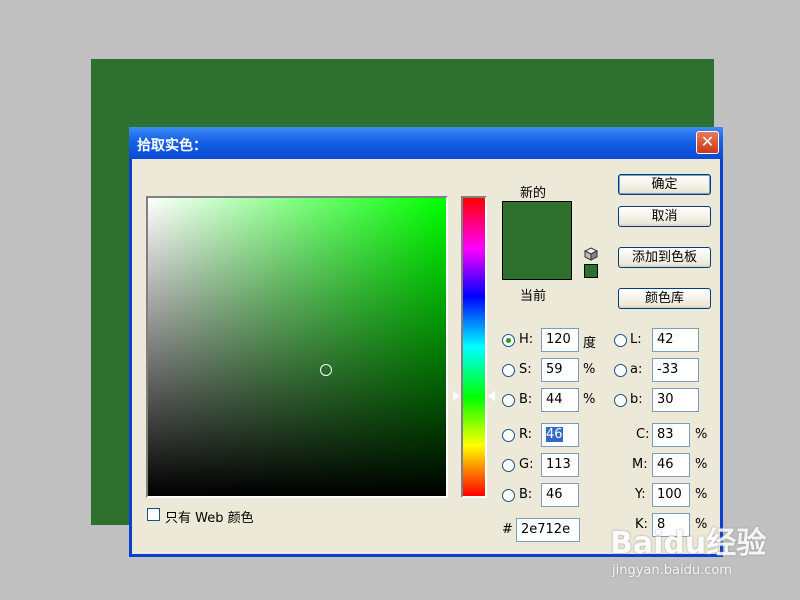 The image size is (800, 600). What do you see at coordinates (675, 340) in the screenshot?
I see `l-input: 42` at bounding box center [675, 340].